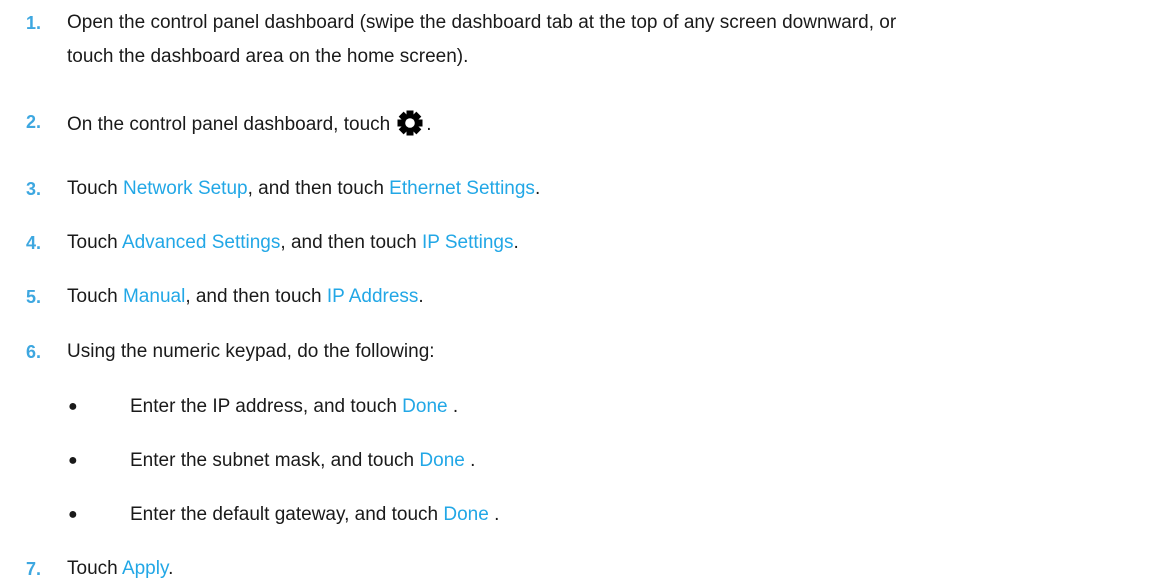  I want to click on apply-link: Apply, so click(145, 568).